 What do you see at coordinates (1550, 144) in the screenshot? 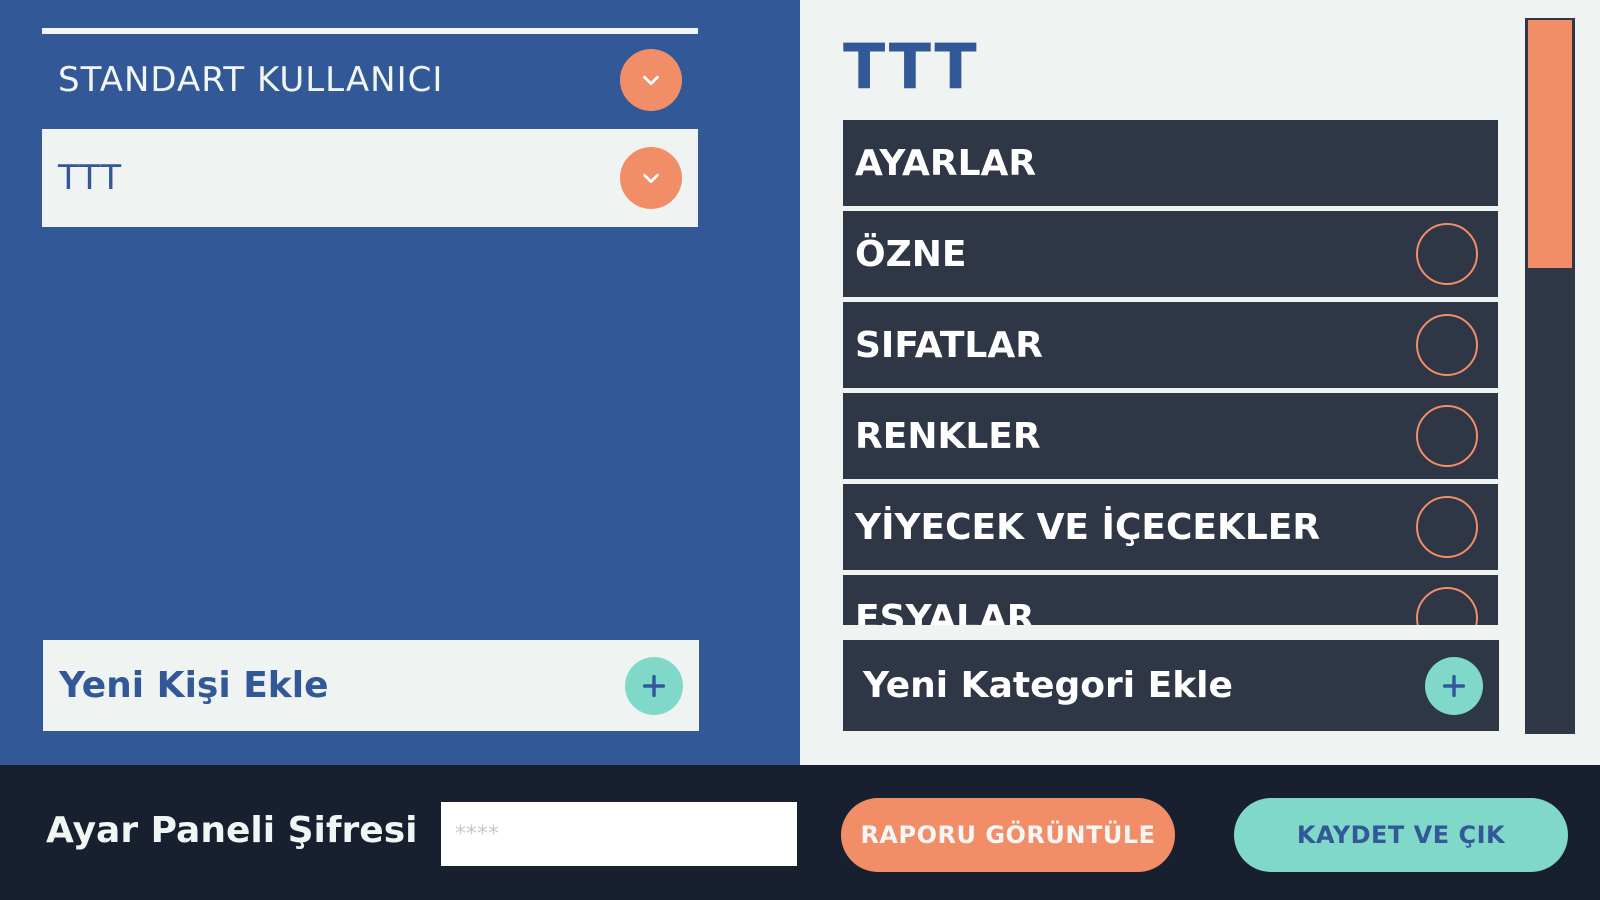
I see `scrollbar-thumb` at bounding box center [1550, 144].